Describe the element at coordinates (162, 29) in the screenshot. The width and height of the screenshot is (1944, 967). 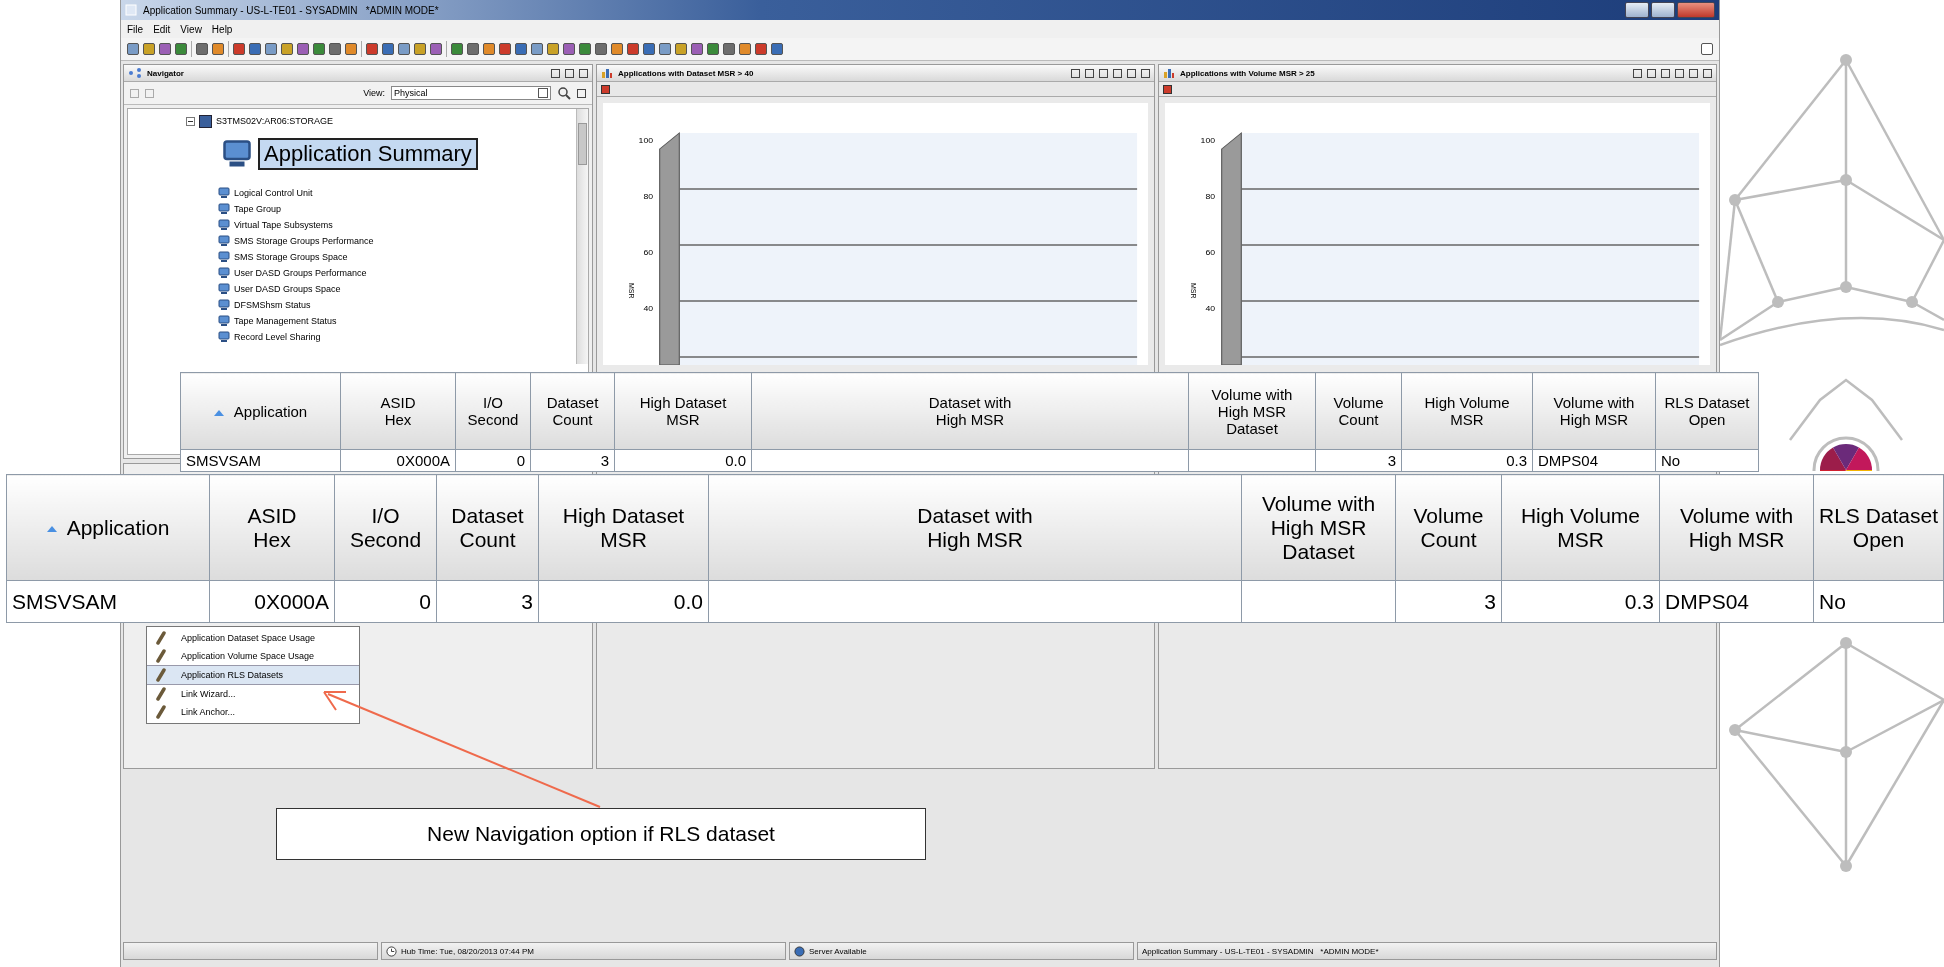
I see `menu-item: Edit` at that location.